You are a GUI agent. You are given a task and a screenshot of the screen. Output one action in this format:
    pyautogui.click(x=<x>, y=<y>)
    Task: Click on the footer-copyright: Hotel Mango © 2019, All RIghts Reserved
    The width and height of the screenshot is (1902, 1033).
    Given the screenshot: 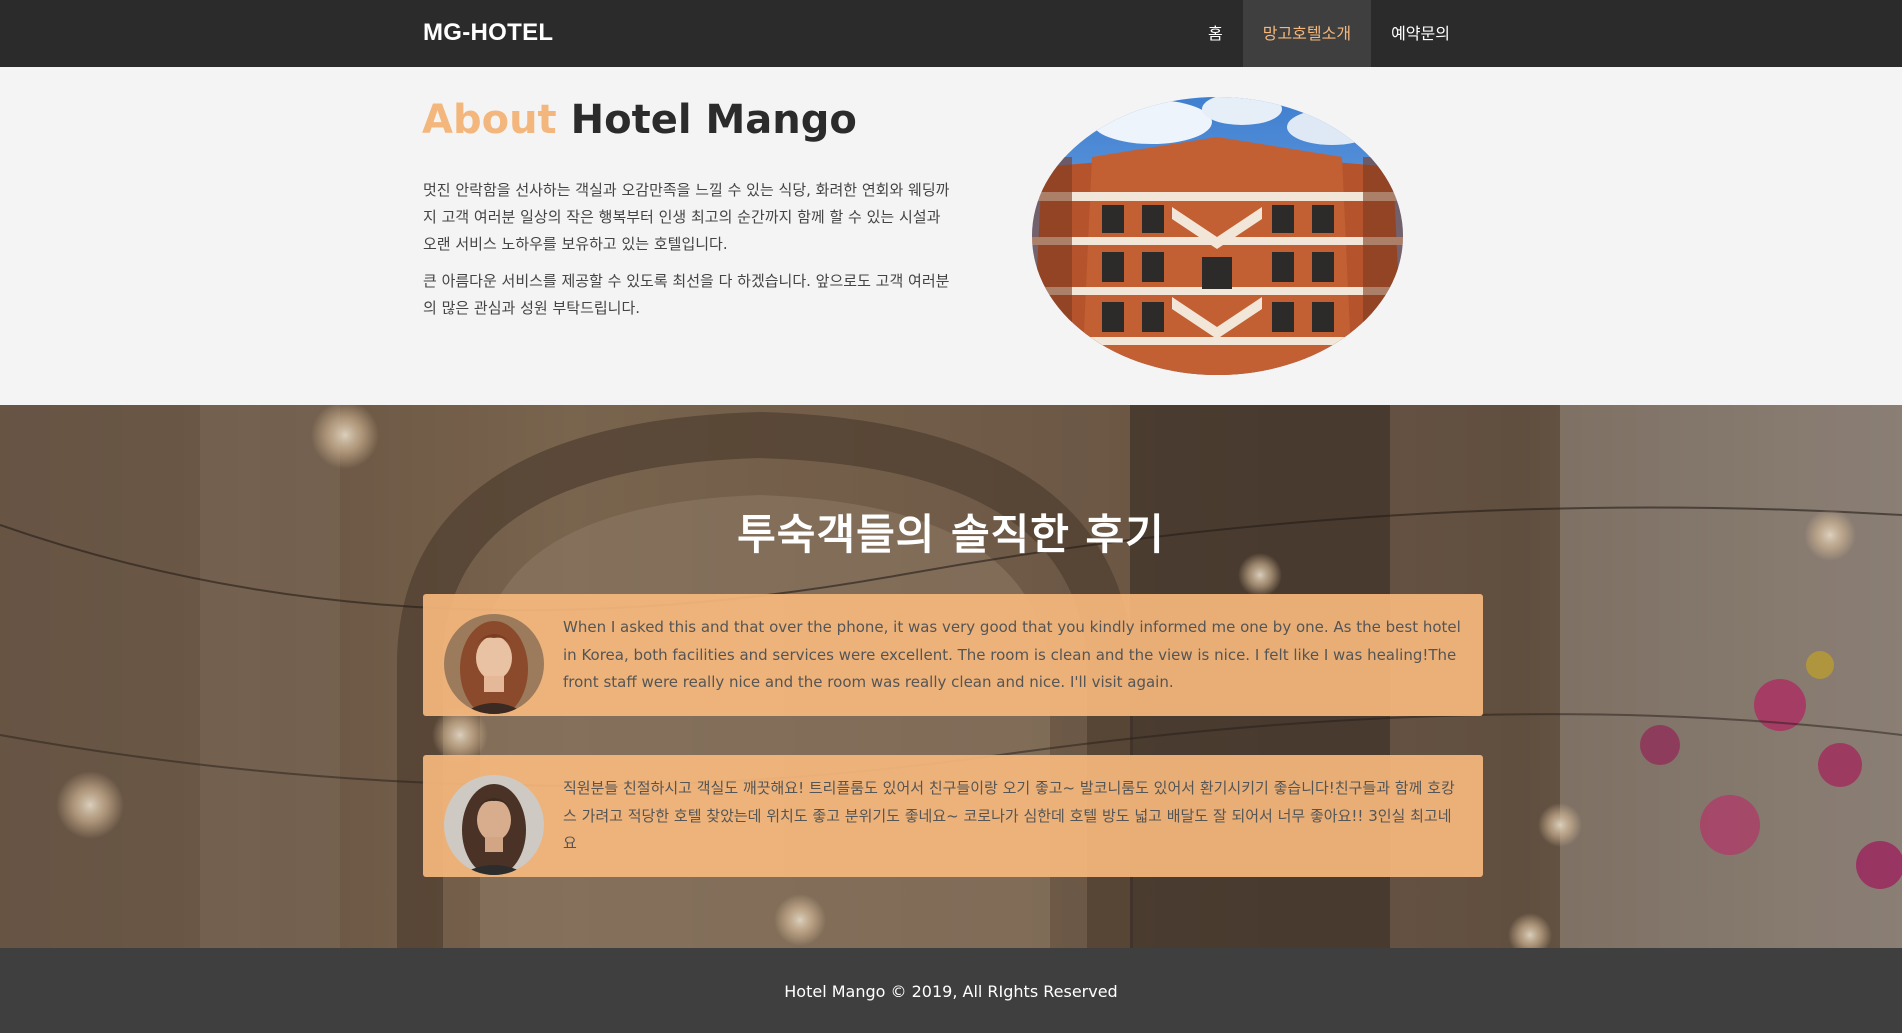 What is the action you would take?
    pyautogui.click(x=951, y=991)
    